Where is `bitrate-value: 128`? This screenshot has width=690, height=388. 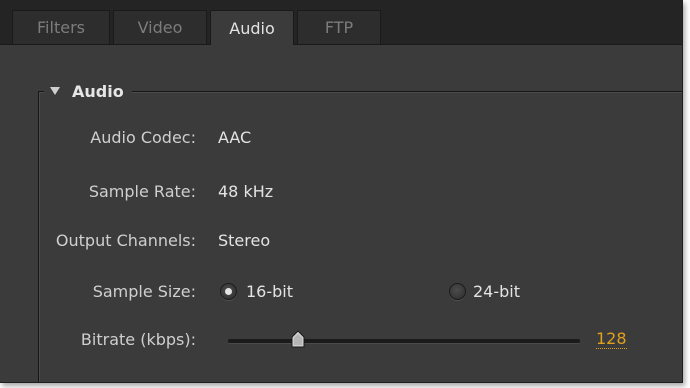
bitrate-value: 128 is located at coordinates (611, 339).